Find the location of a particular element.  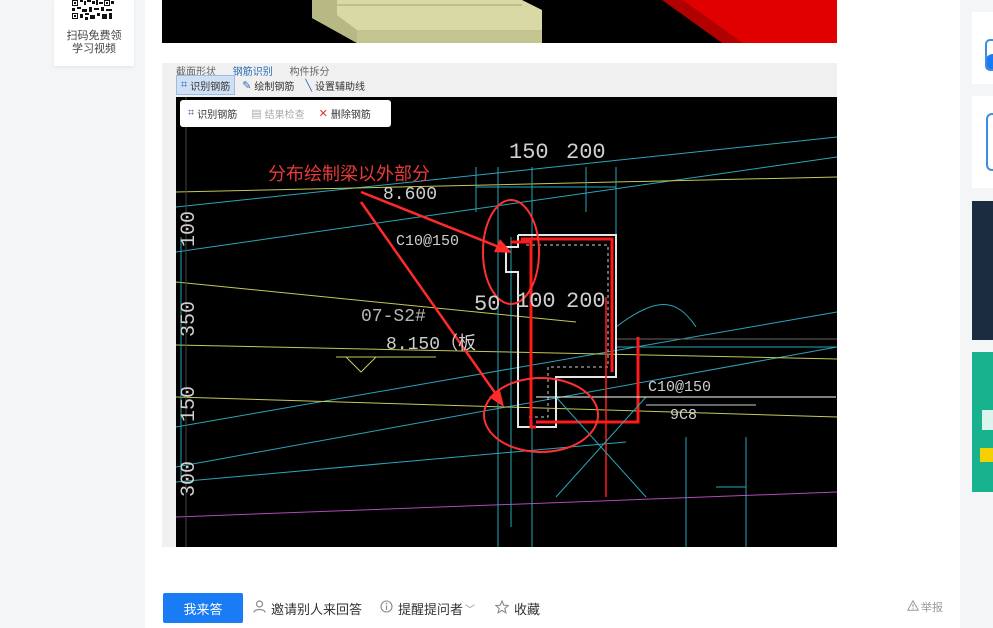

invite-answer-action: 邀请别人来回答 is located at coordinates (307, 608).